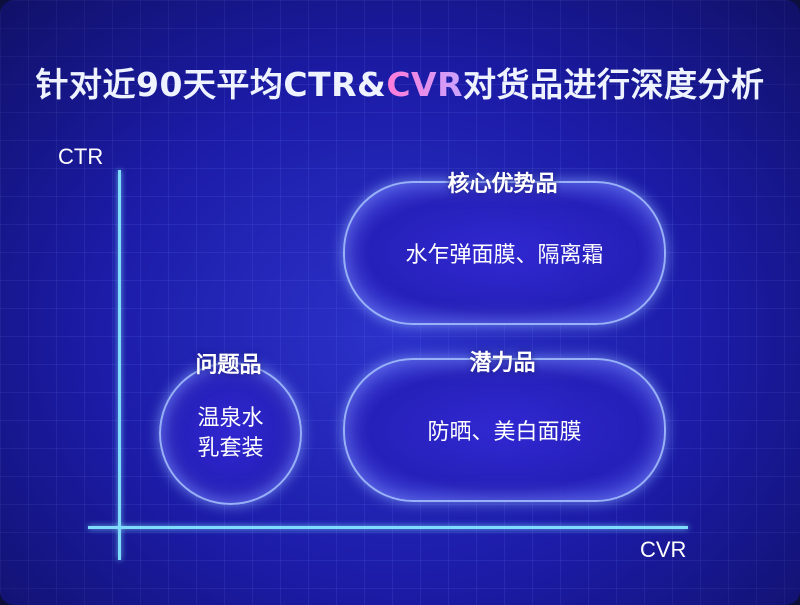  I want to click on core-products-pill: 水乍弹面膜、隔离霜, so click(504, 253).